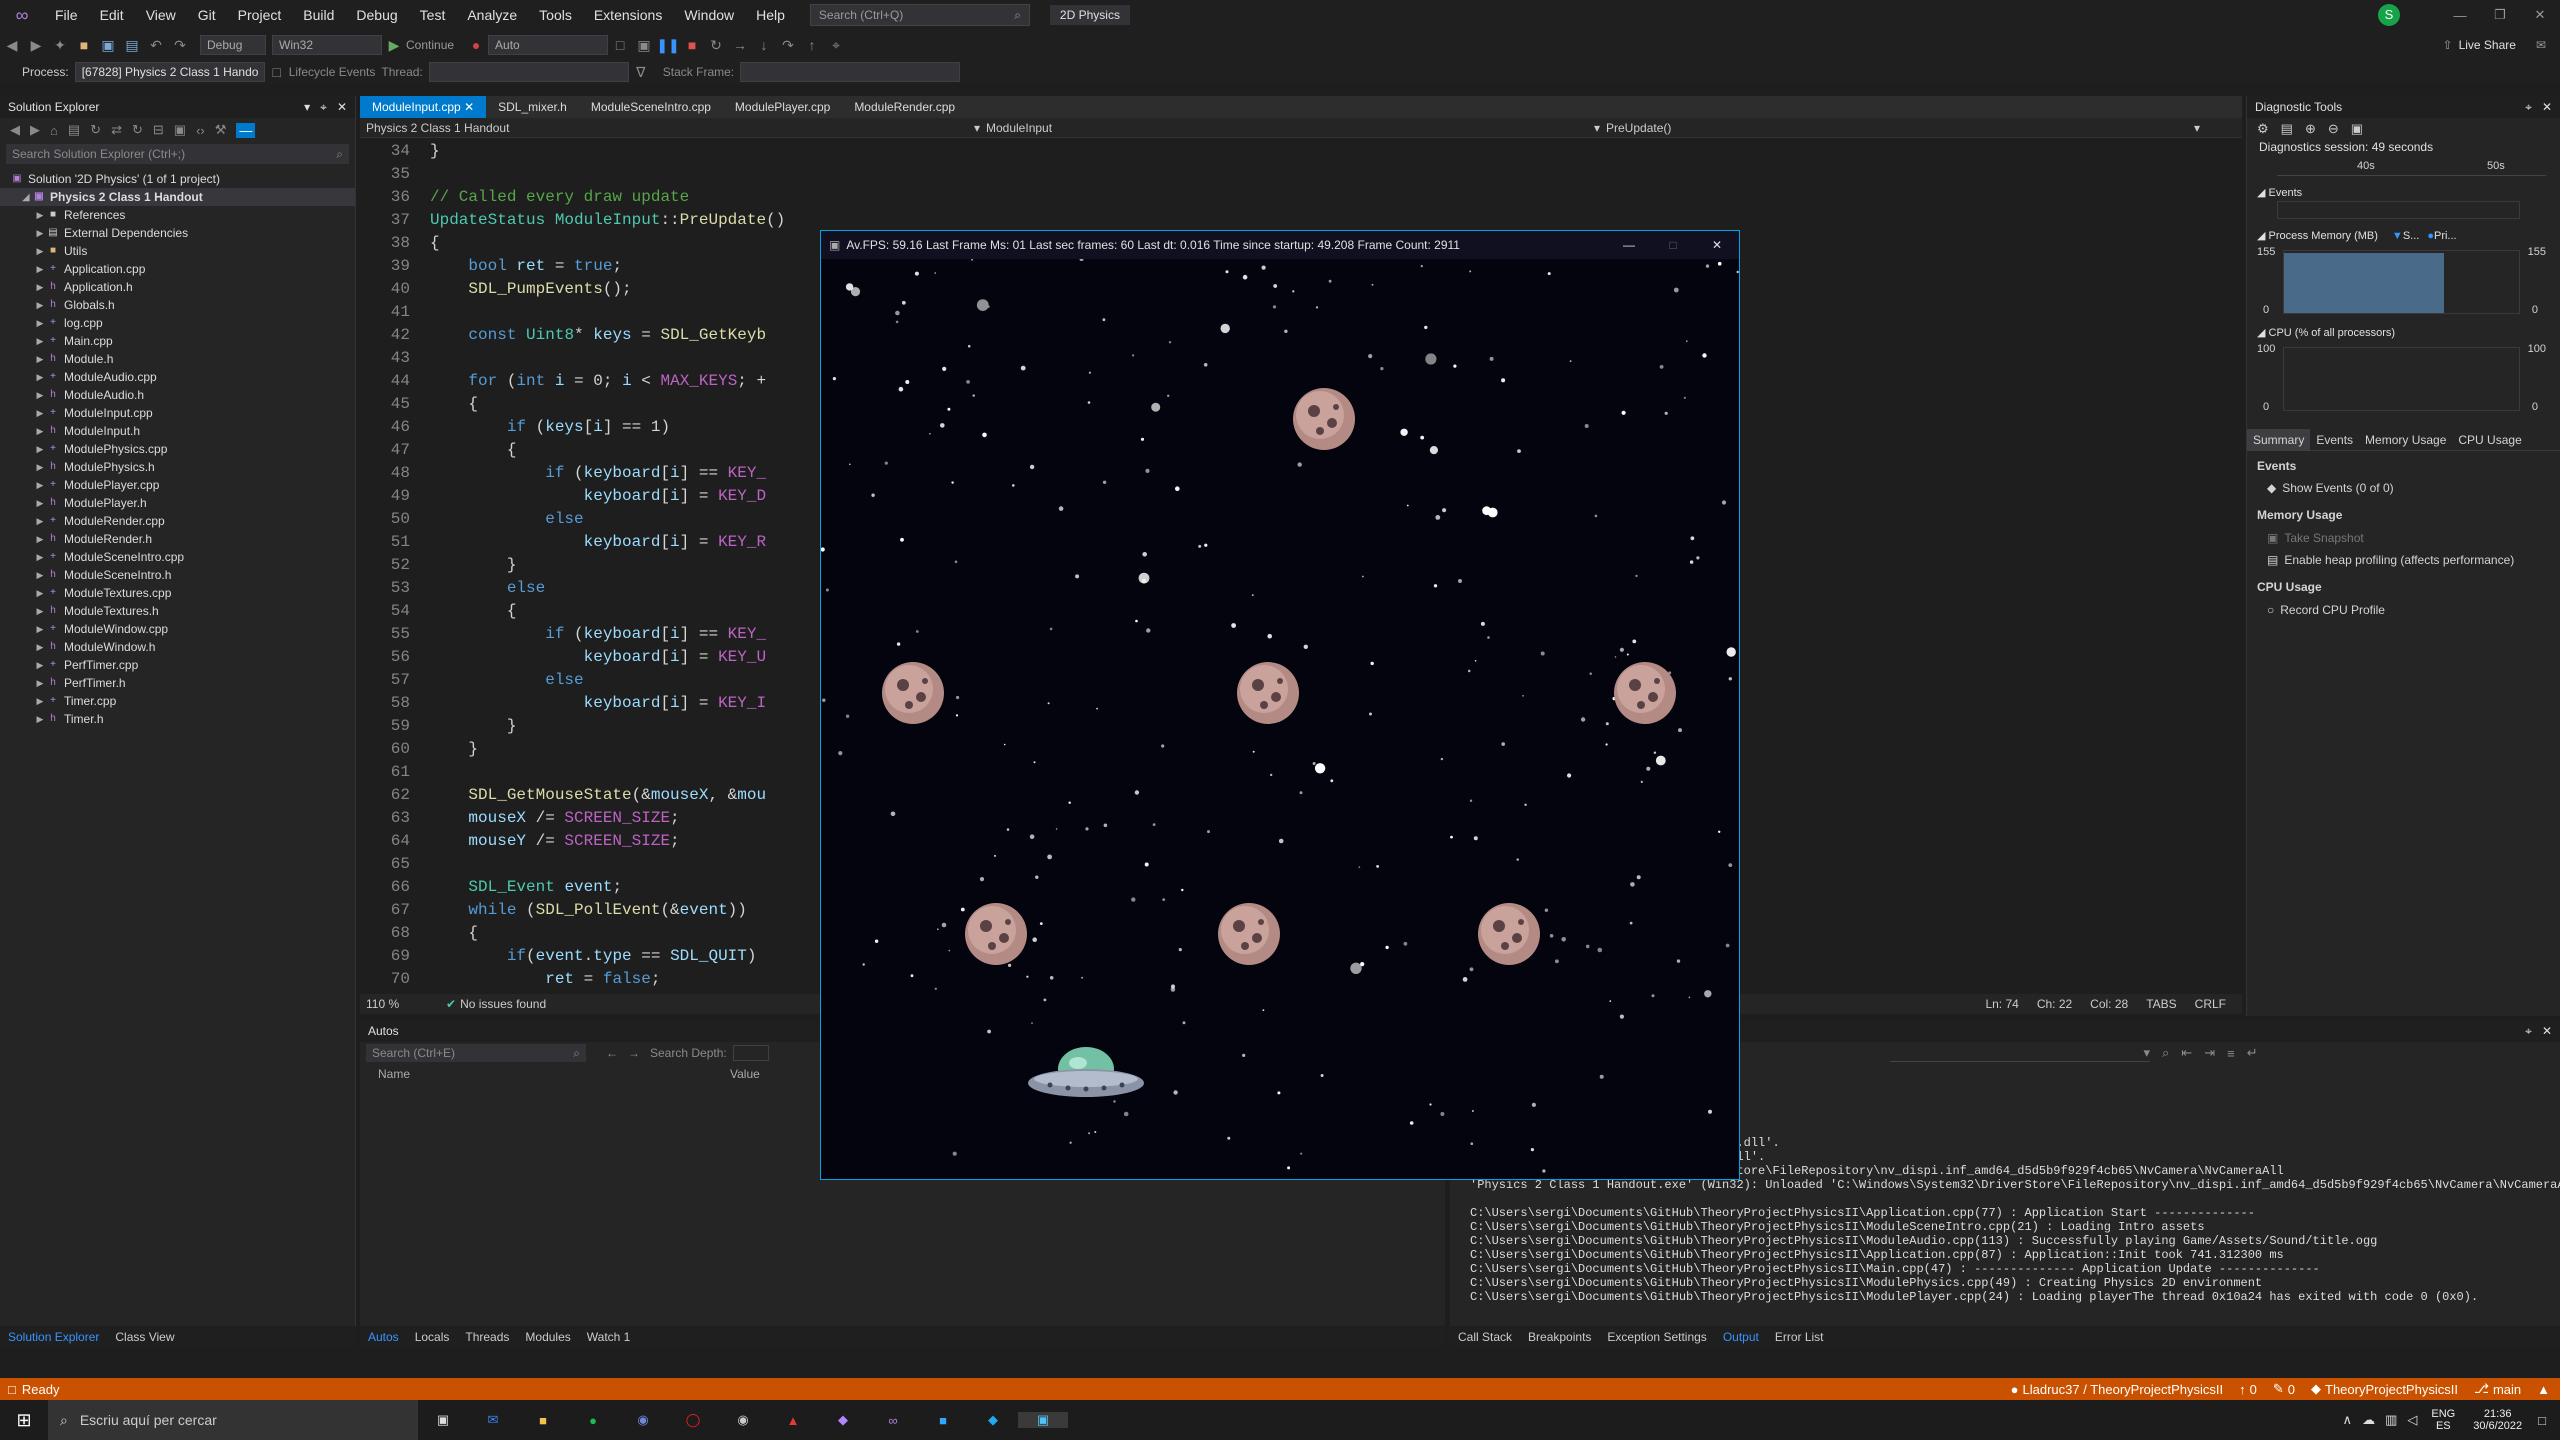 The height and width of the screenshot is (1440, 2560). Describe the element at coordinates (116, 130) in the screenshot. I see `sync-icon: ⇄` at that location.